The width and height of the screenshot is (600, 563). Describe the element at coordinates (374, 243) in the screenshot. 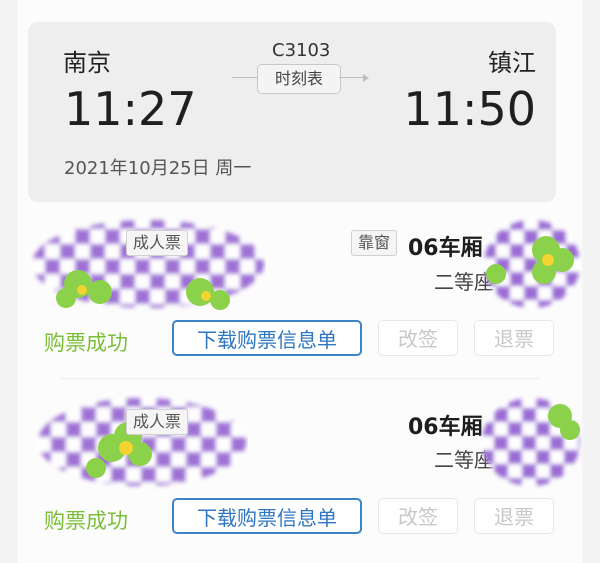

I see `window-seat-badge: 靠窗` at that location.